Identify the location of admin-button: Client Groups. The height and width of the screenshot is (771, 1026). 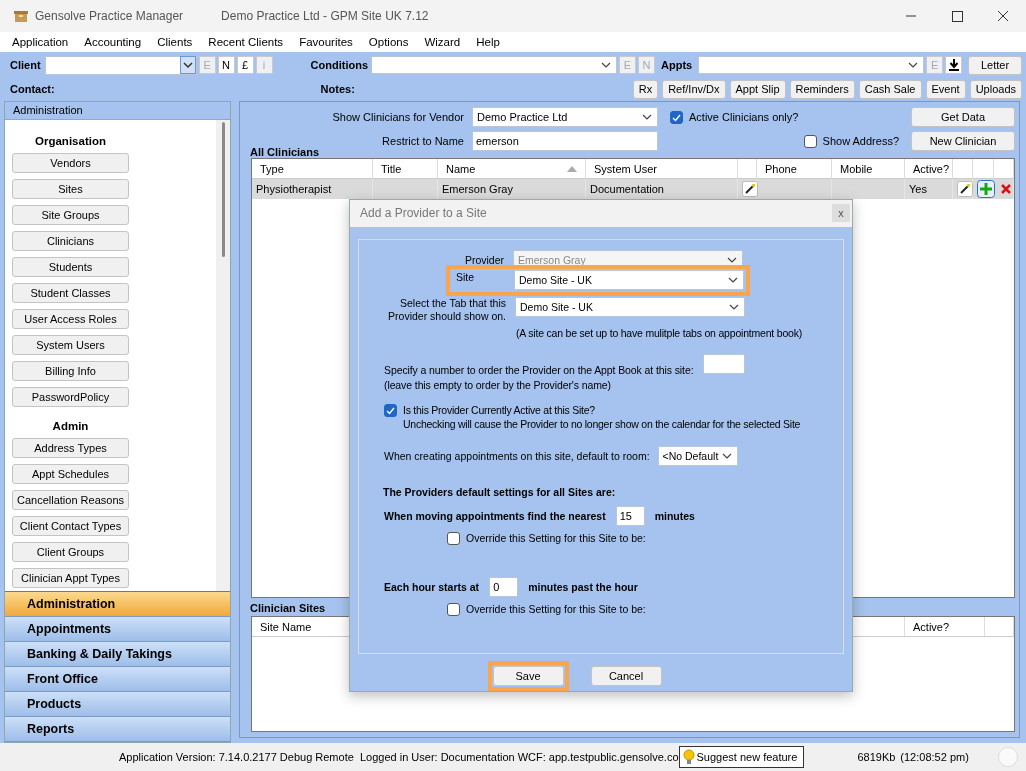
(70, 552).